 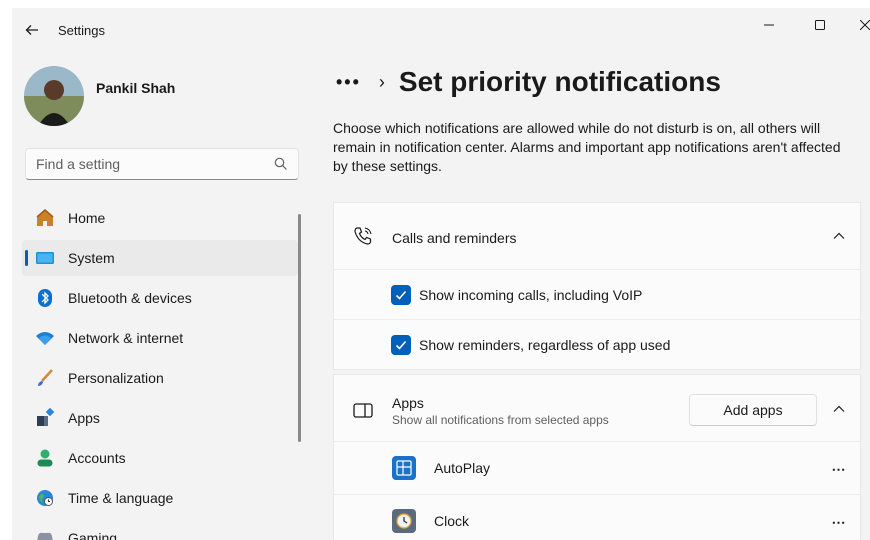 What do you see at coordinates (462, 468) in the screenshot?
I see `app-label: AutoPlay` at bounding box center [462, 468].